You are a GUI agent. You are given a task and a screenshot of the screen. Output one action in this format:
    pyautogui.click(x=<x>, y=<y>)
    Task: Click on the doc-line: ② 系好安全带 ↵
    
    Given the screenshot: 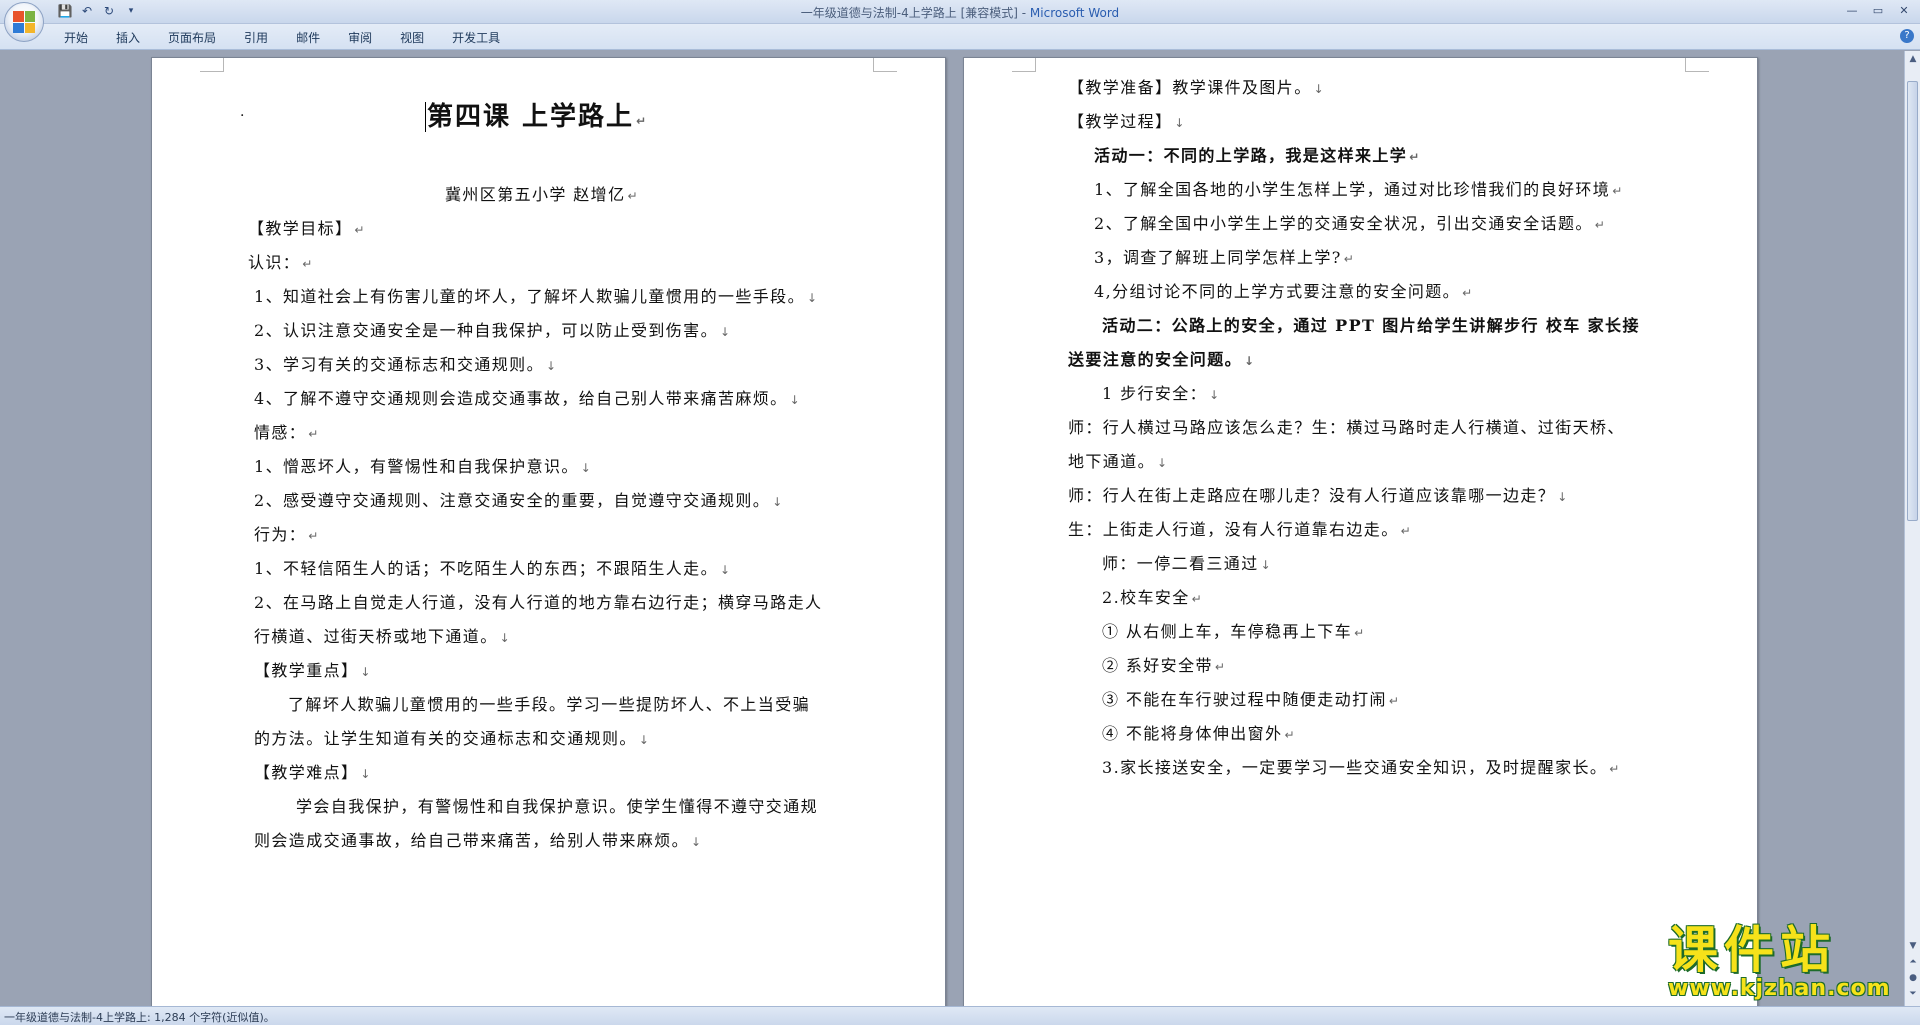 What is the action you would take?
    pyautogui.click(x=1164, y=665)
    